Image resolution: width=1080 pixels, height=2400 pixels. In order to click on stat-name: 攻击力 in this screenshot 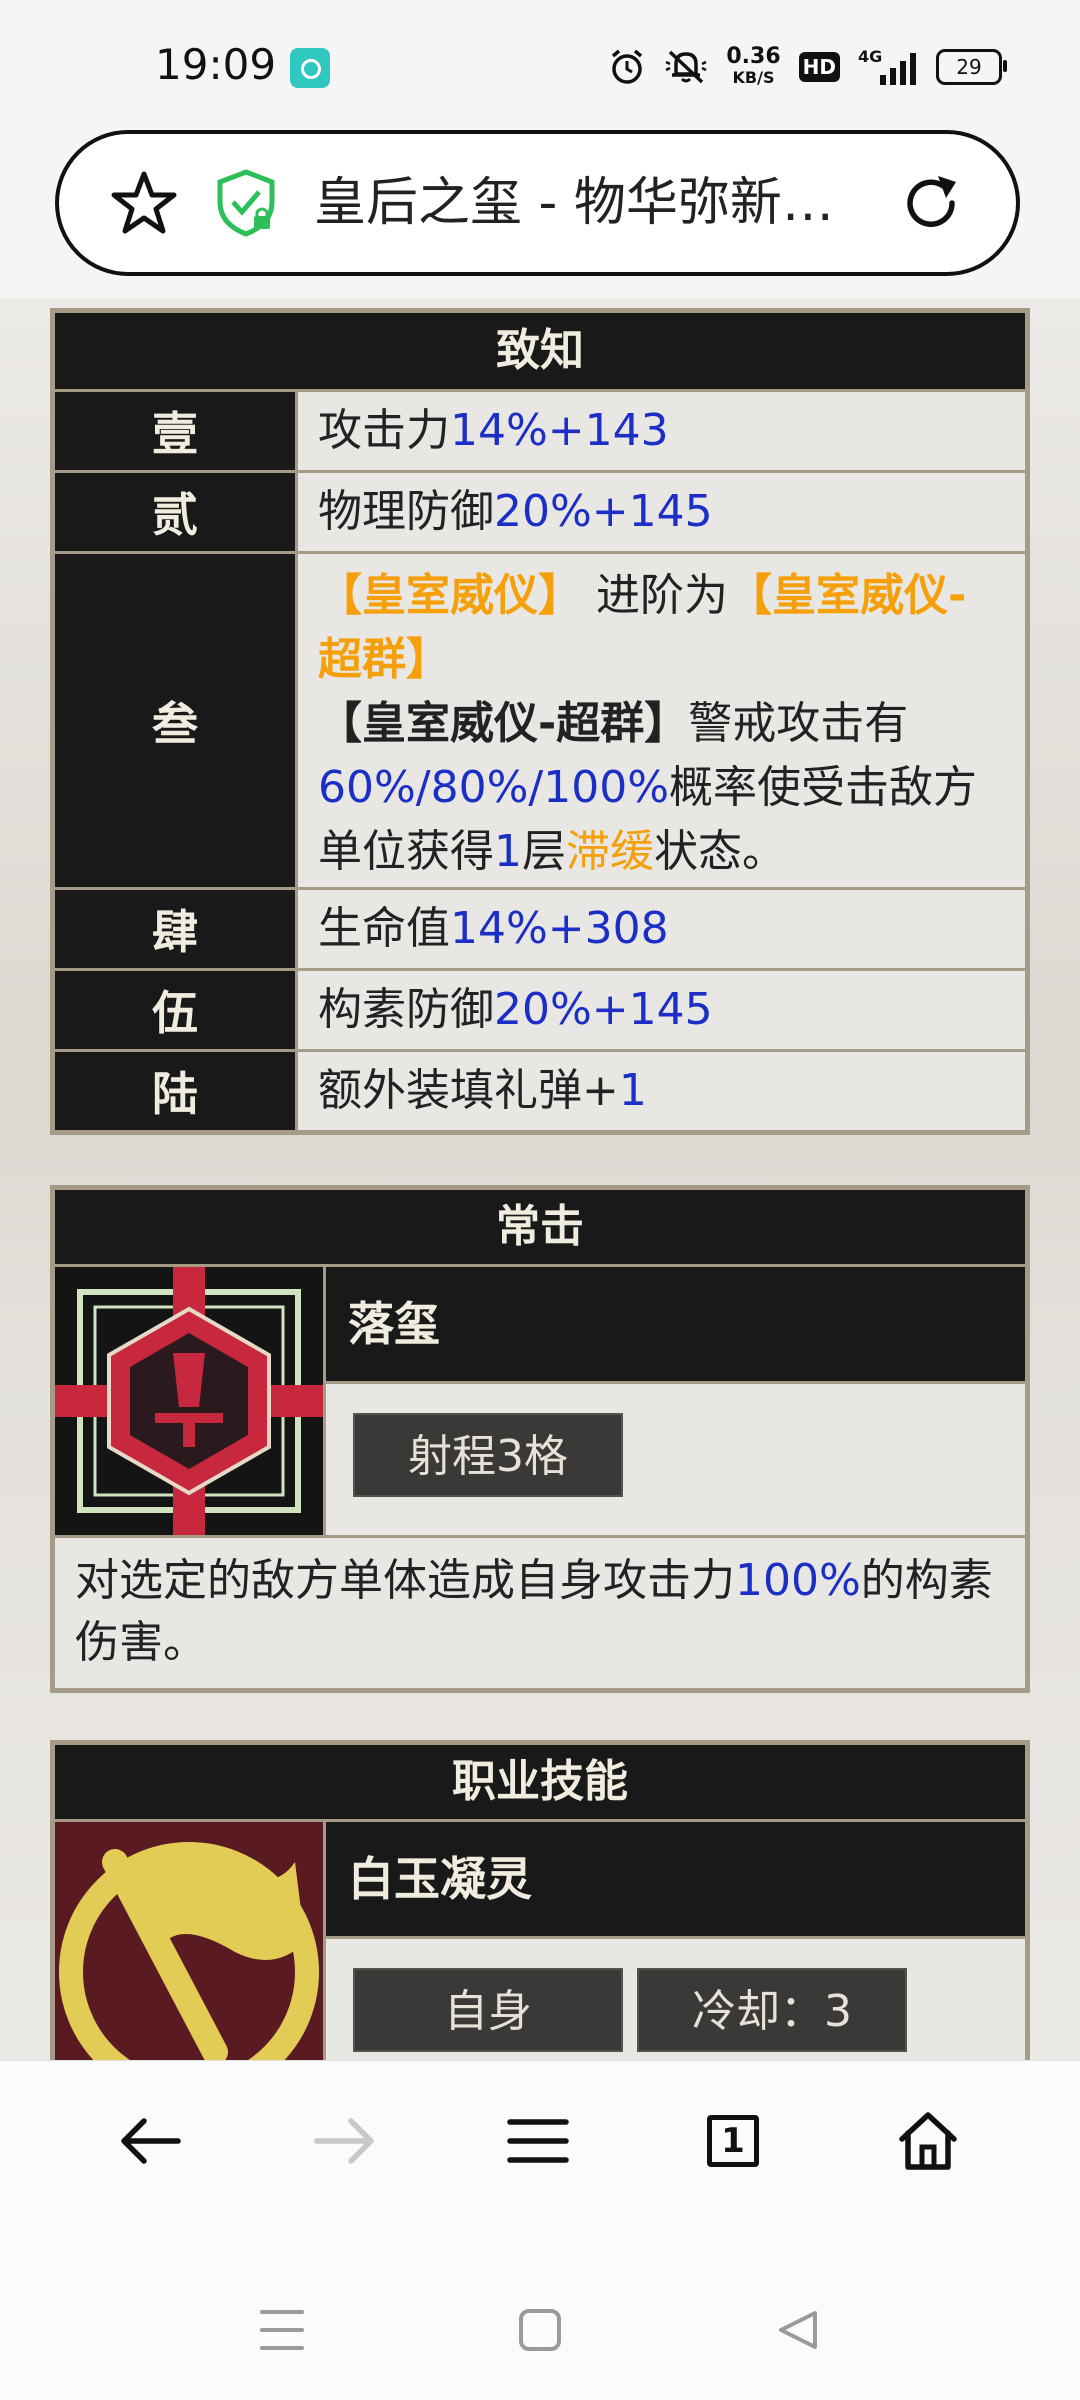, I will do `click(384, 430)`.